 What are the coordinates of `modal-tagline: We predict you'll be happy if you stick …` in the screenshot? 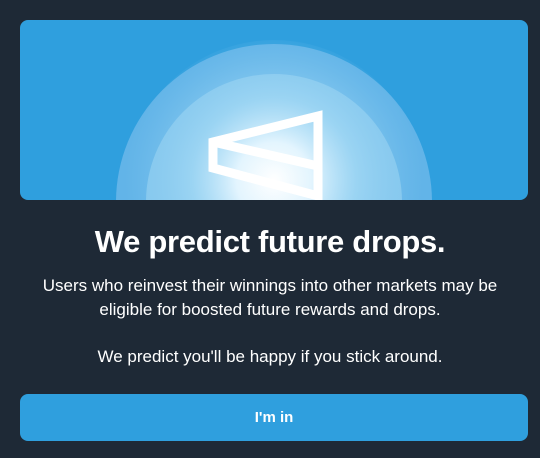 It's located at (270, 356).